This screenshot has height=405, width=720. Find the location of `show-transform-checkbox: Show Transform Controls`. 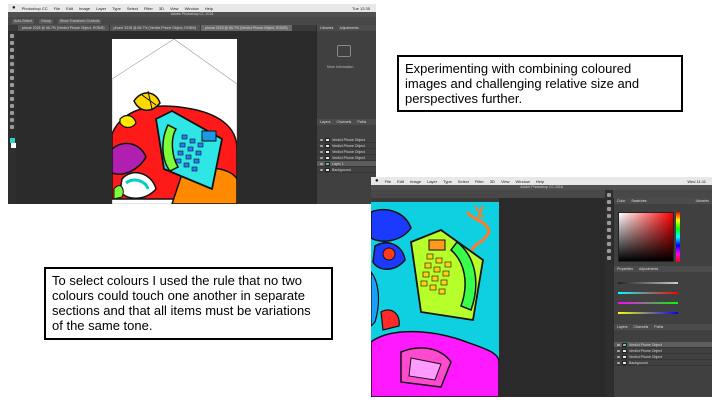

show-transform-checkbox: Show Transform Controls is located at coordinates (79, 21).